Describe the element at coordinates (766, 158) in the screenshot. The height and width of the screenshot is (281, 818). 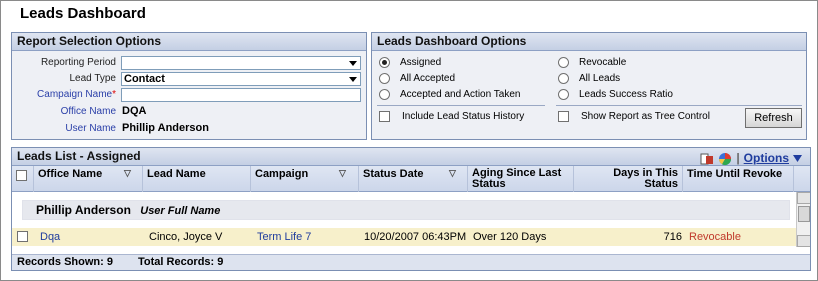
I see `options-link: Options` at that location.